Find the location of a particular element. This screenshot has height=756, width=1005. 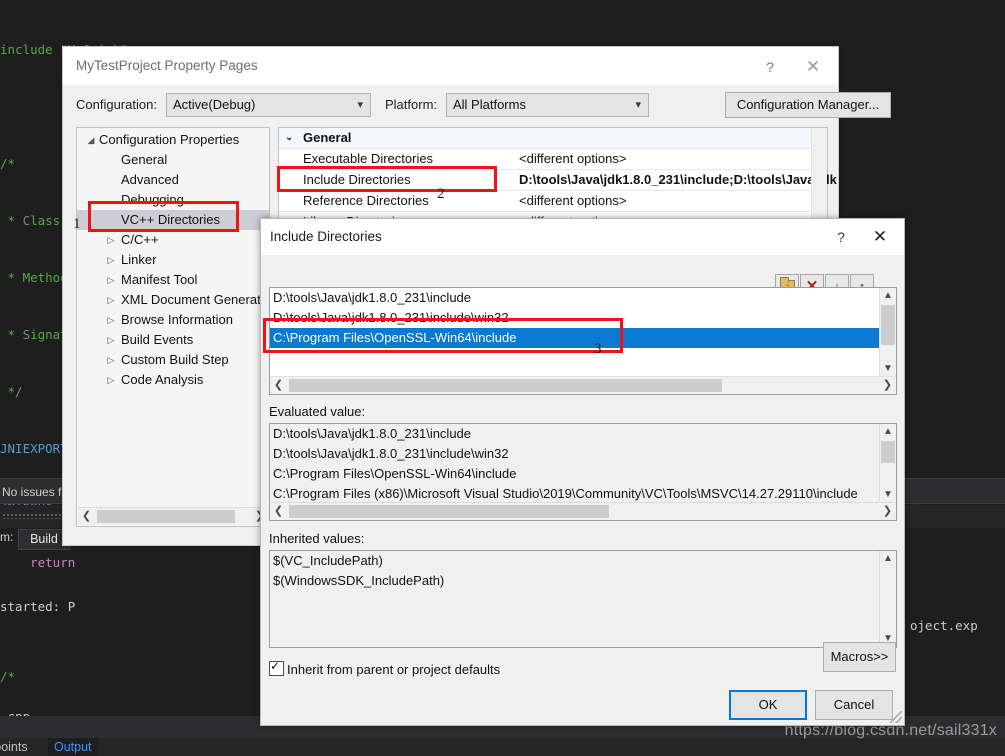

tree-node-custom-build-step: ▷ Custom Build Step is located at coordinates (173, 360).